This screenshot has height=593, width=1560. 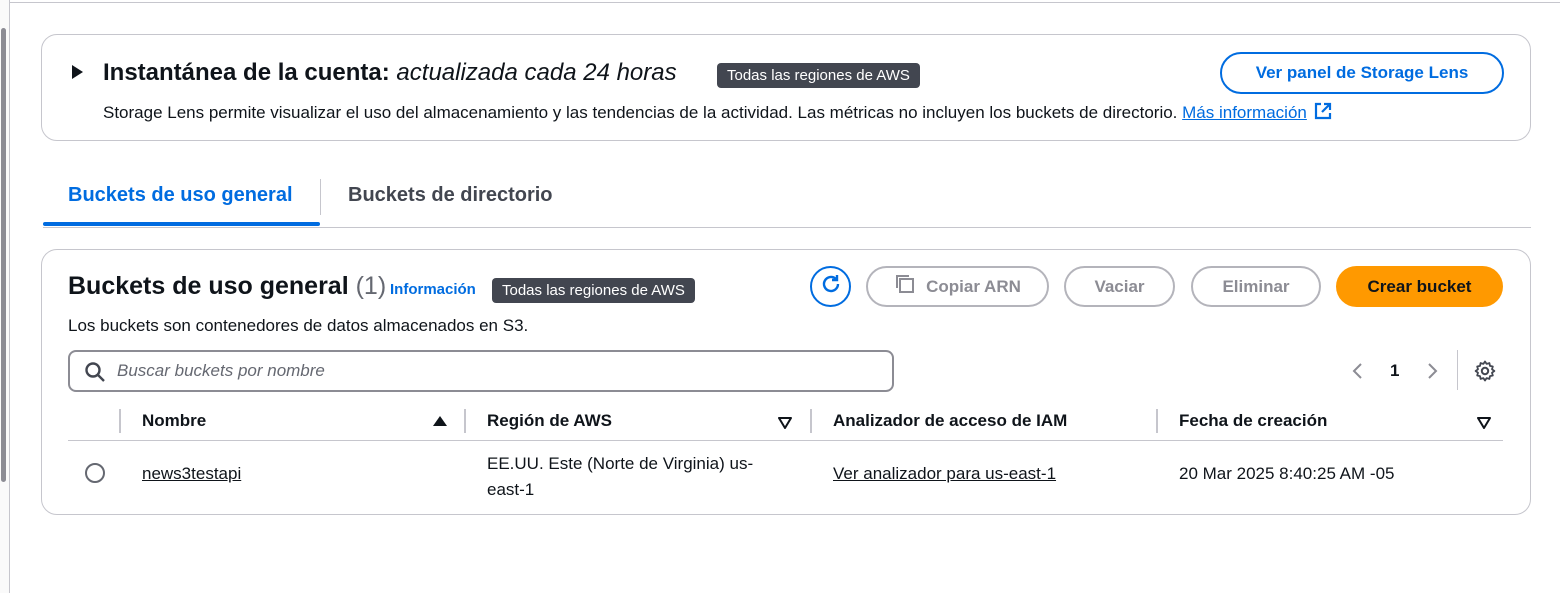 What do you see at coordinates (95, 374) in the screenshot?
I see `search-icon` at bounding box center [95, 374].